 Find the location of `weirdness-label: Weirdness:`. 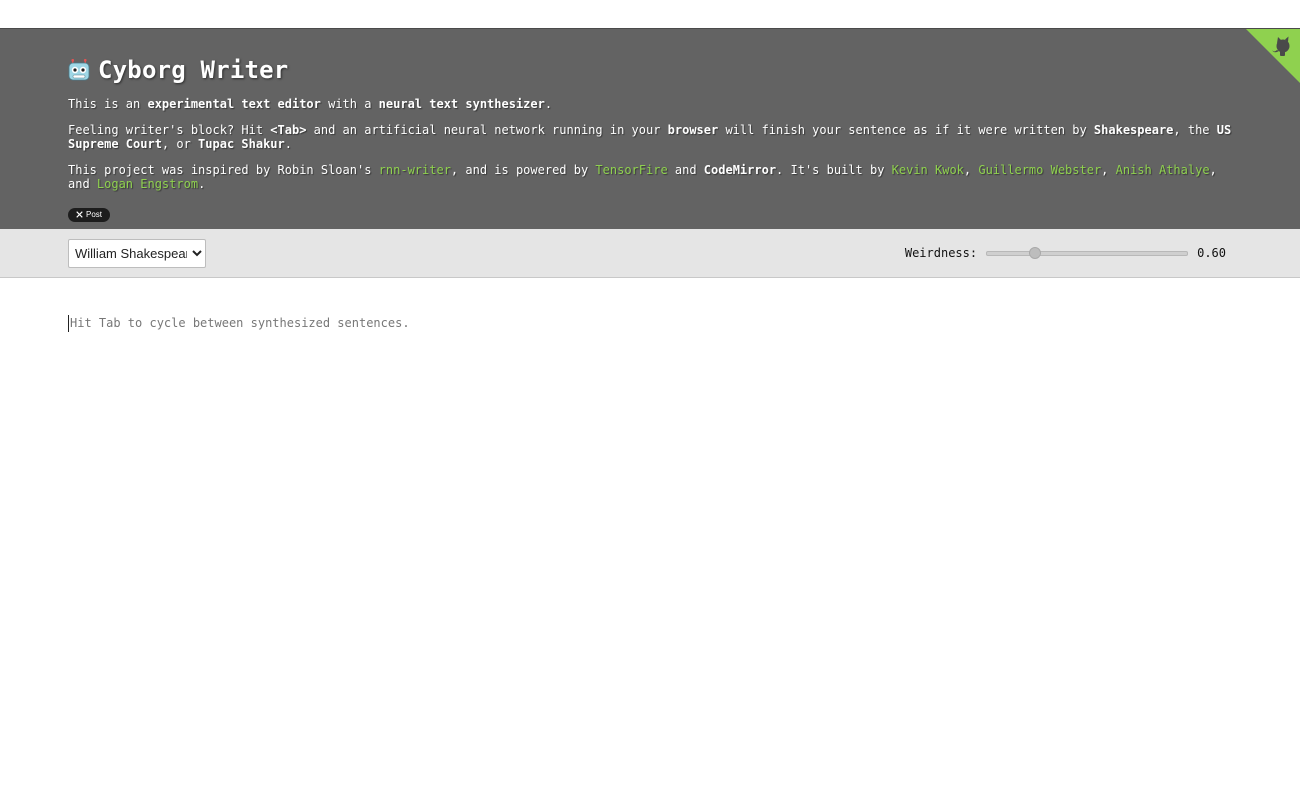

weirdness-label: Weirdness: is located at coordinates (941, 253).